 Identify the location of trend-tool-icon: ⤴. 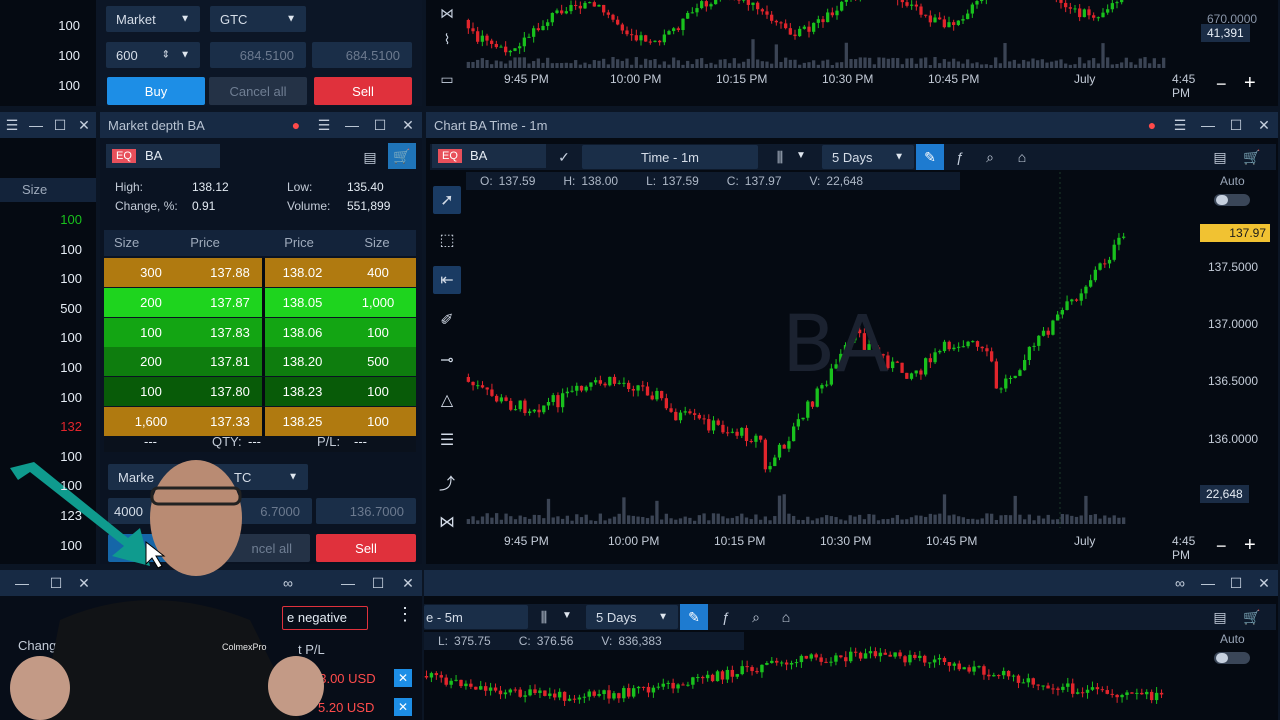
(447, 482).